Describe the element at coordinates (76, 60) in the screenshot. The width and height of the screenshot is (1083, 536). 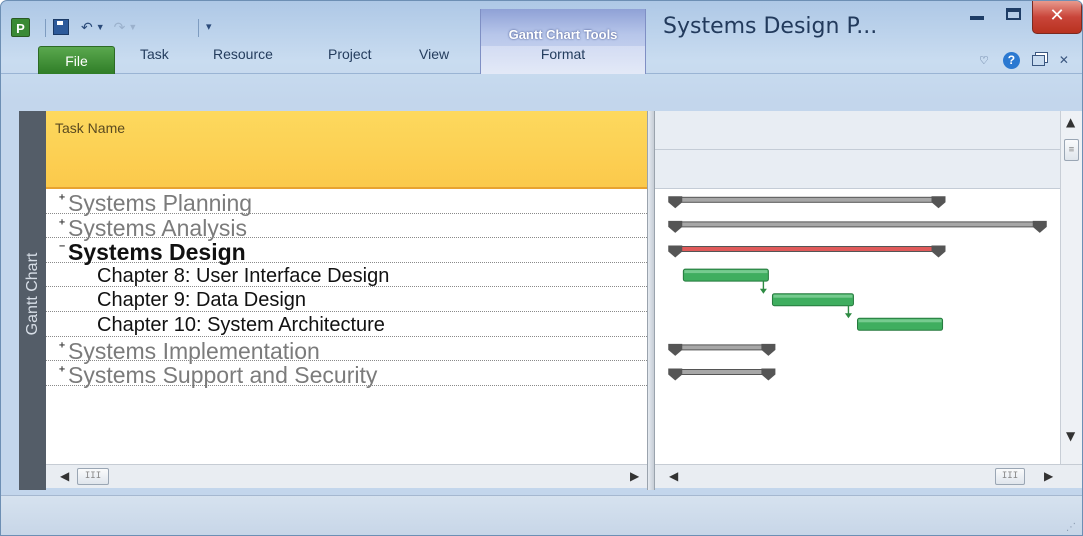
I see `tab-file: File` at that location.